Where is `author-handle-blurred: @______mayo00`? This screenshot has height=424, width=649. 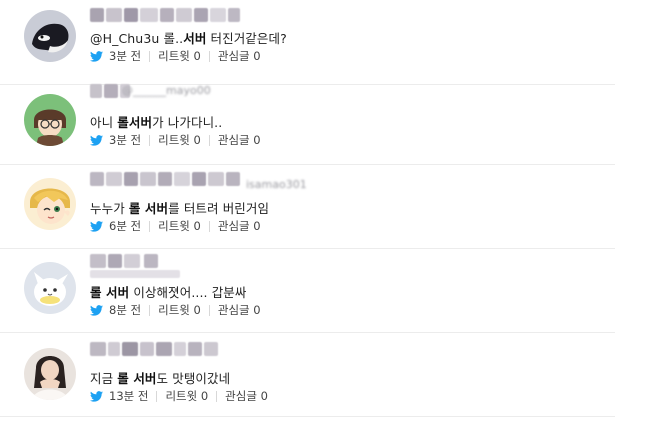
author-handle-blurred: @______mayo00 is located at coordinates (166, 90).